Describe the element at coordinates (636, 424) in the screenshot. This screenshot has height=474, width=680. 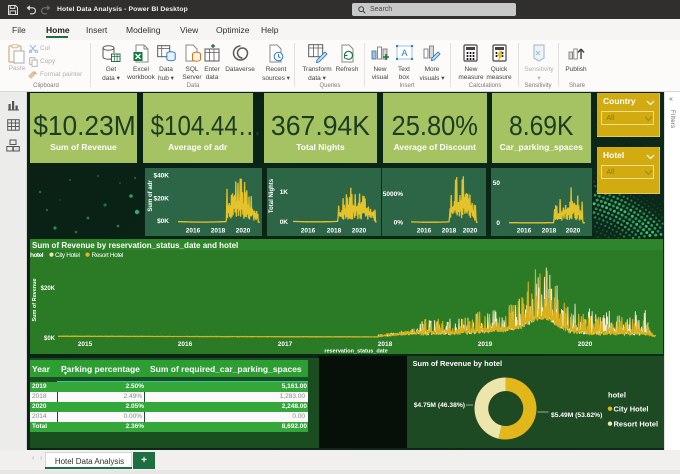
I see `svg-text: Resort Hotel` at that location.